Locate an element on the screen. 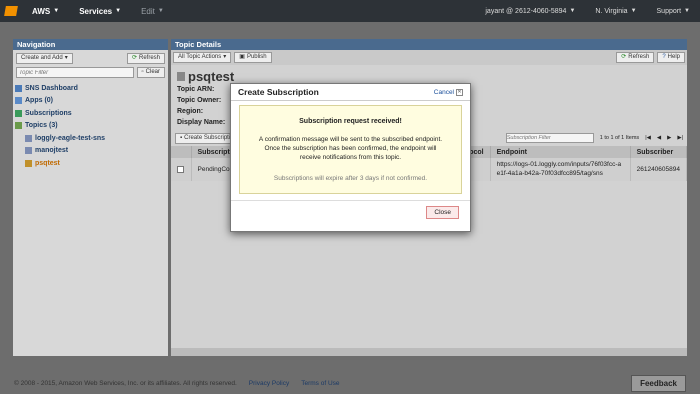  cancel-label: Cancel is located at coordinates (443, 92).